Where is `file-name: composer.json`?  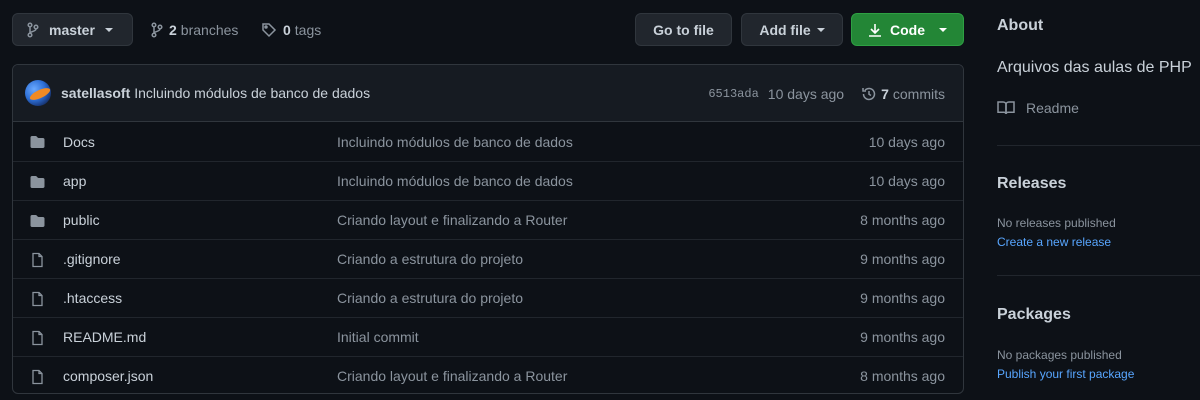 file-name: composer.json is located at coordinates (108, 376).